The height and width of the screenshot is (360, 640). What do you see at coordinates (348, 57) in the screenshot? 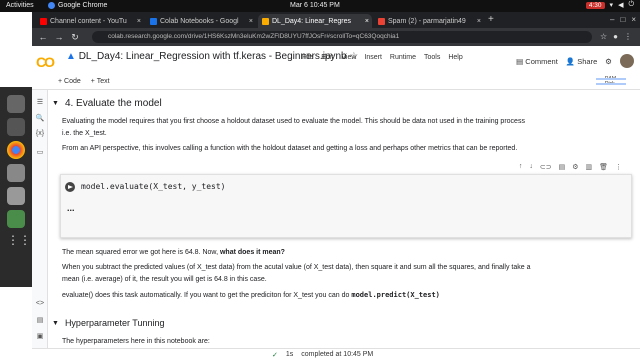
I see `menu-view: View` at bounding box center [348, 57].